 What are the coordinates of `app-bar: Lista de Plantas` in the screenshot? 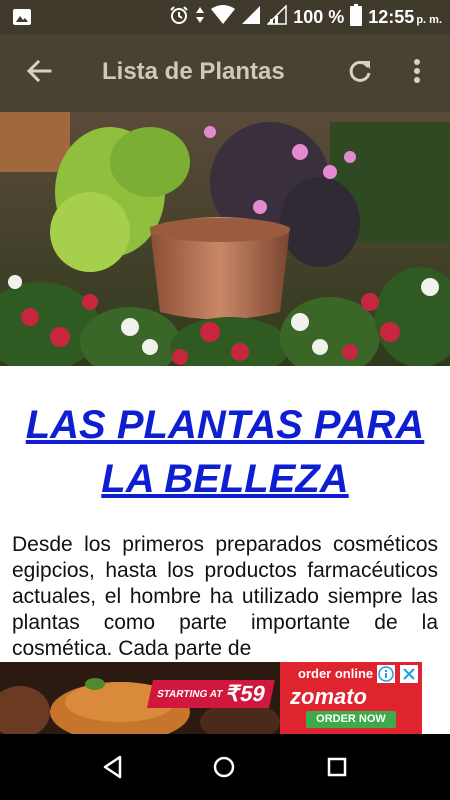 It's located at (225, 73).